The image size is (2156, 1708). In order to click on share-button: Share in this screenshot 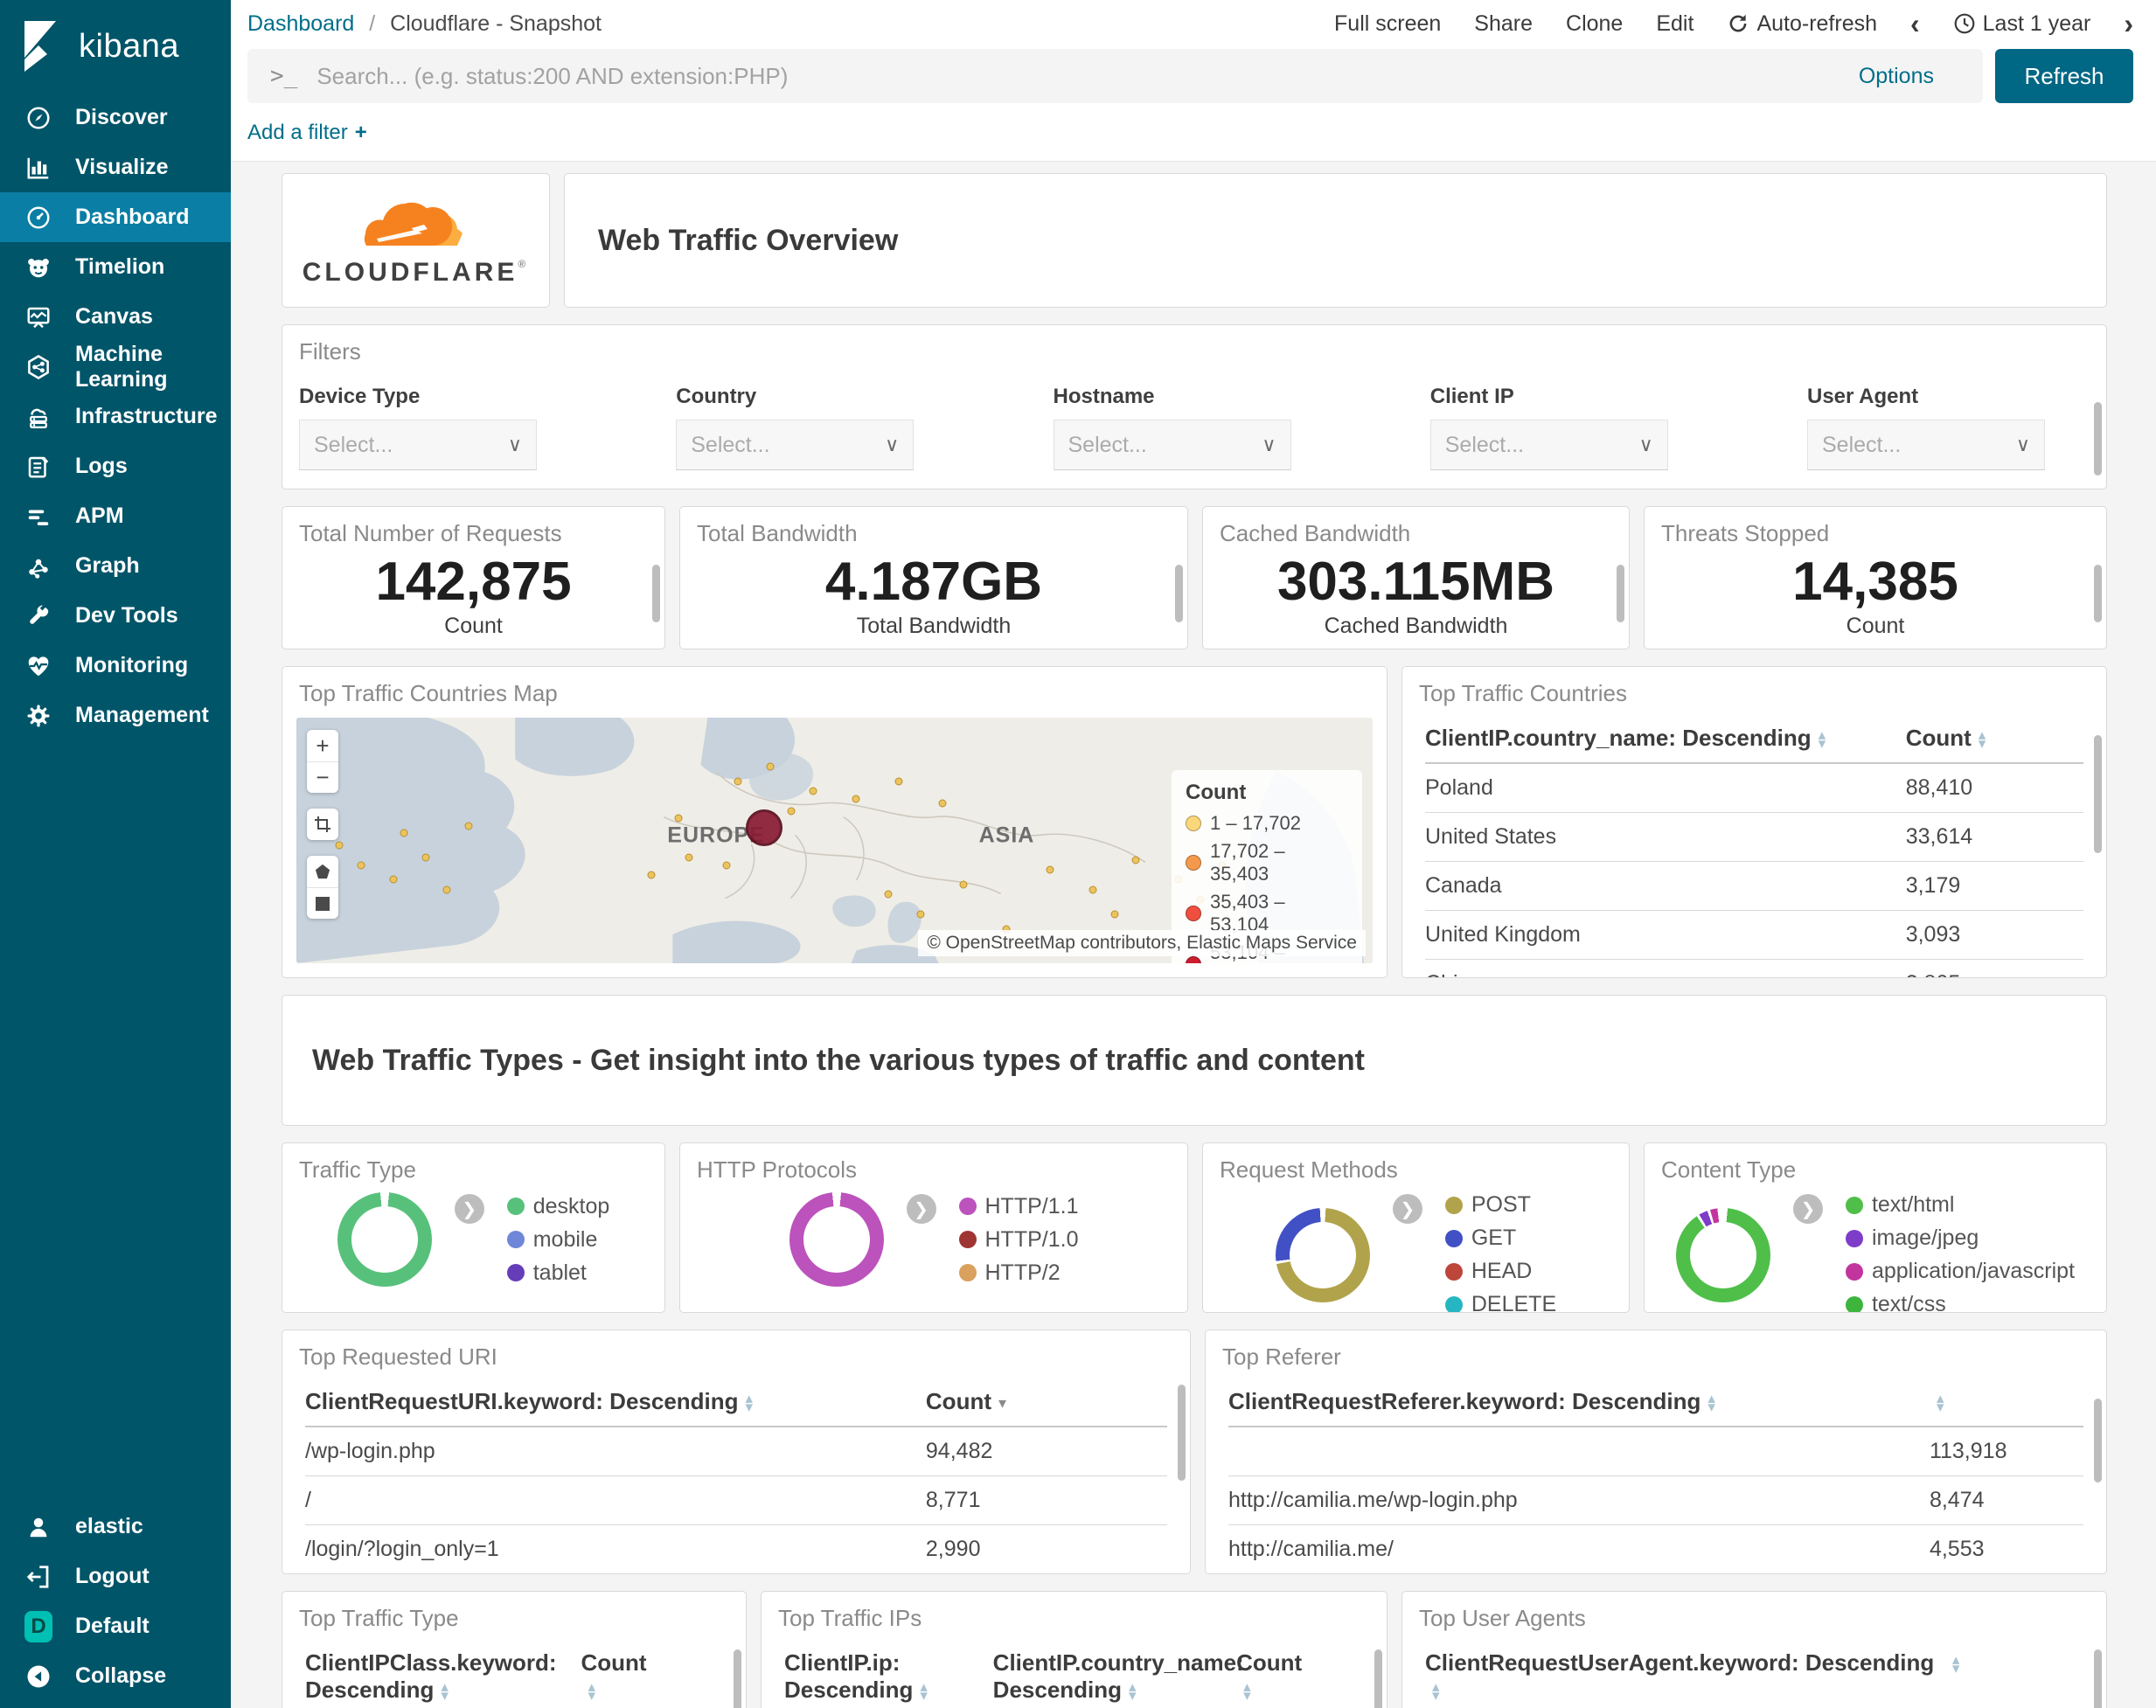, I will do `click(1503, 24)`.